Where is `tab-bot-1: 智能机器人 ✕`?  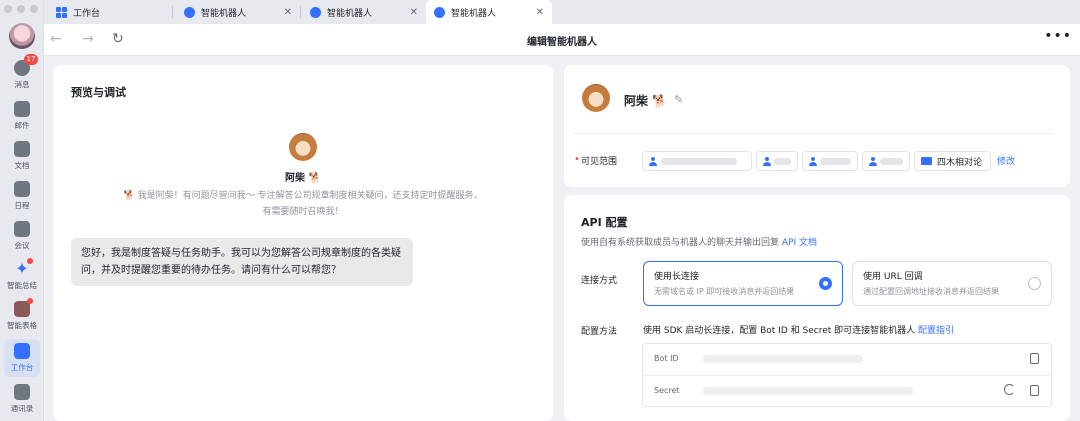 tab-bot-1: 智能机器人 ✕ is located at coordinates (238, 12).